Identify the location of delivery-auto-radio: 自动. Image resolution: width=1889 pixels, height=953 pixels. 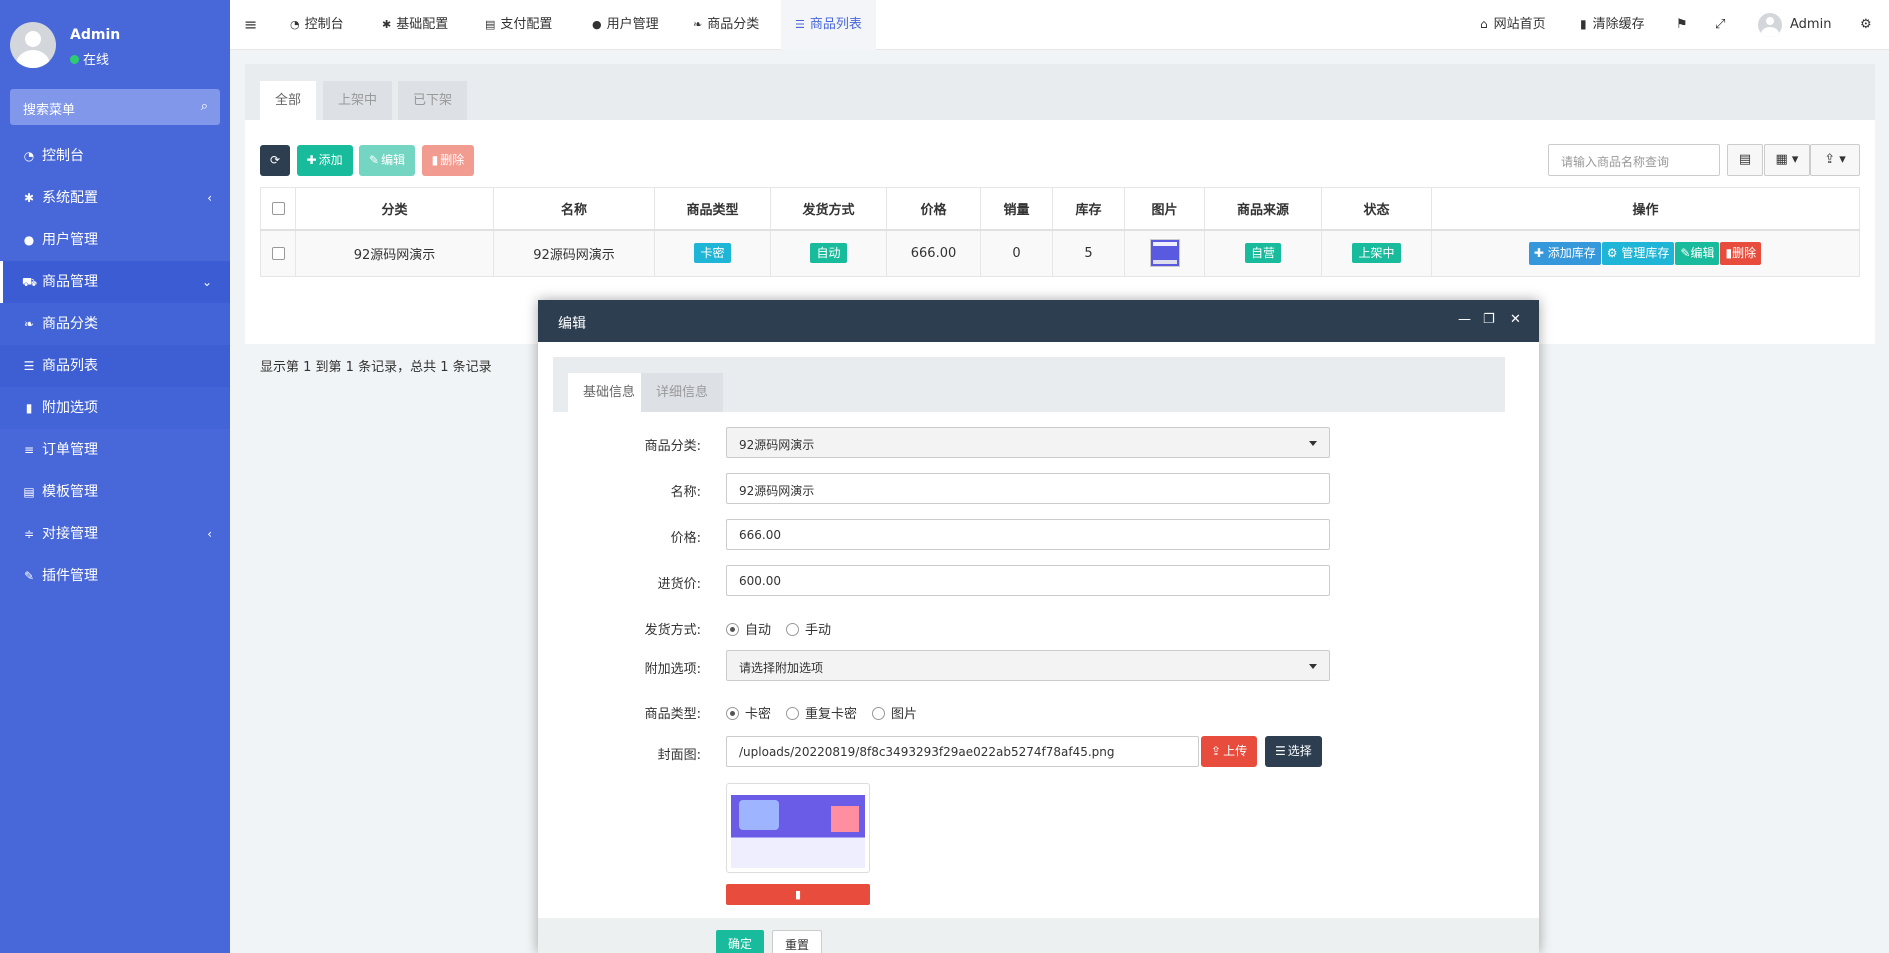
(748, 628).